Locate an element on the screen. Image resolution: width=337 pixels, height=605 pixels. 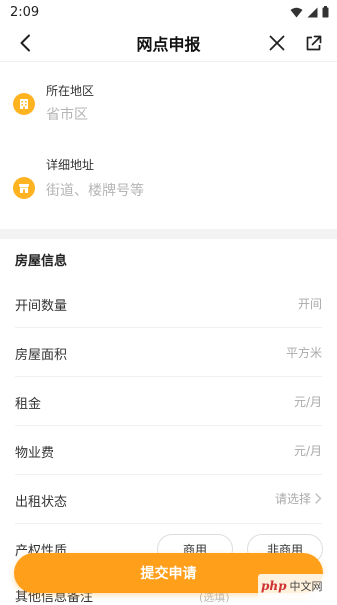
region-placeholder: 省市区 is located at coordinates (67, 115).